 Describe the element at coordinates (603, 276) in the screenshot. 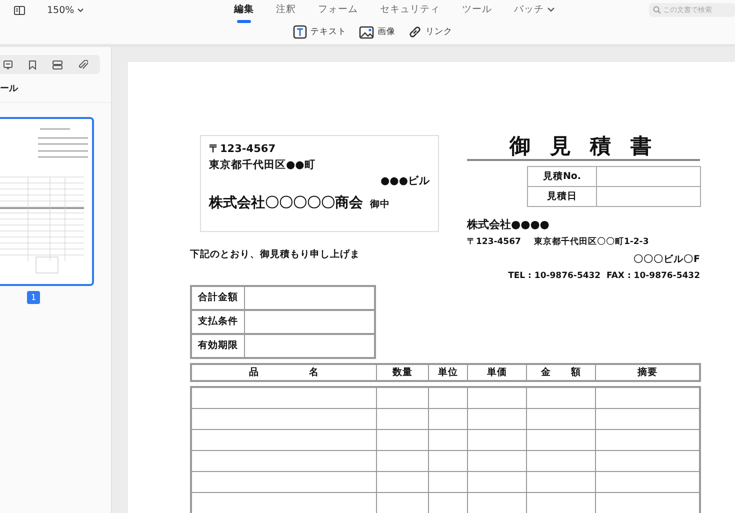

I see `contact-numbers: TEL : 10-9876-5432 FAX : 10-9876-5432` at that location.